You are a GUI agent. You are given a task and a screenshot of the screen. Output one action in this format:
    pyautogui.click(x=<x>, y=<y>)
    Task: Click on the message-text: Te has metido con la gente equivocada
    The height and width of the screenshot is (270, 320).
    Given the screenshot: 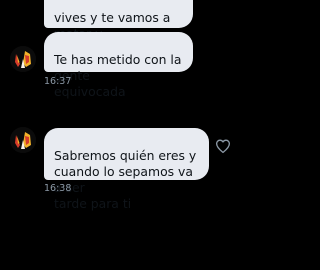 What is the action you would take?
    pyautogui.click(x=118, y=75)
    